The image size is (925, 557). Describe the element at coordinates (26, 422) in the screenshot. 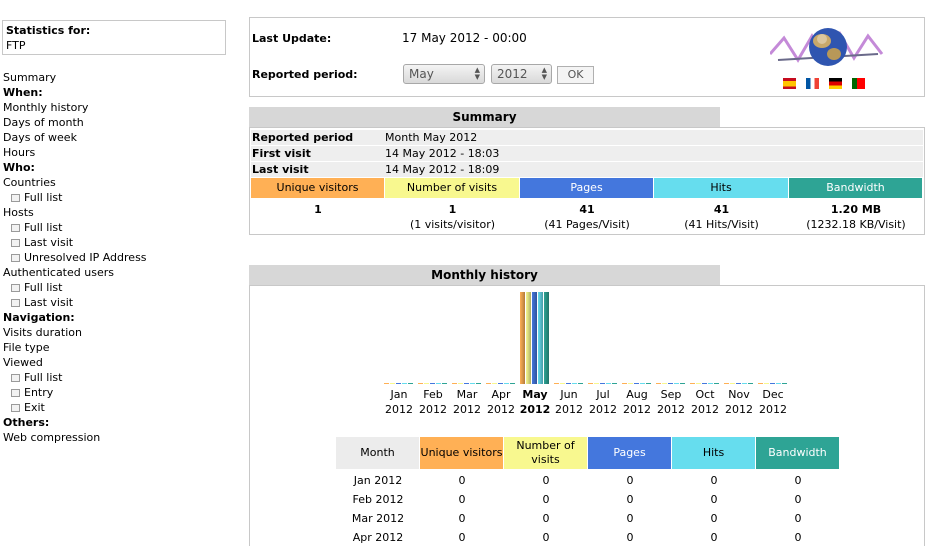

I see `menu-item-label: Others:` at that location.